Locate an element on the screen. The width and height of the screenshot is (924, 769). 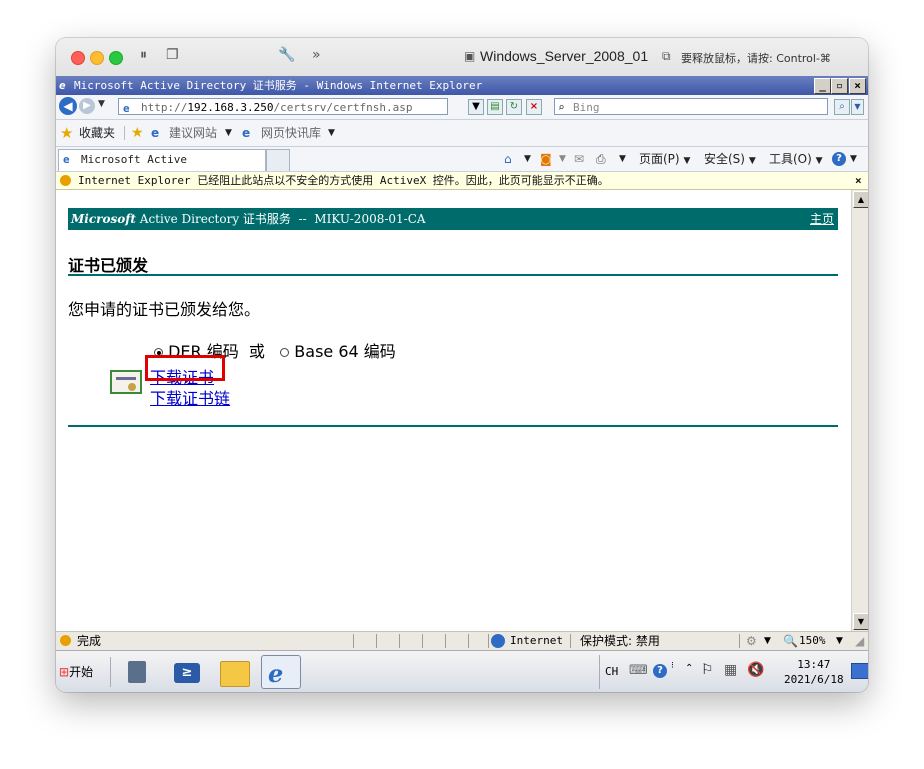
snapshot-icon: ❐ is located at coordinates (172, 55).